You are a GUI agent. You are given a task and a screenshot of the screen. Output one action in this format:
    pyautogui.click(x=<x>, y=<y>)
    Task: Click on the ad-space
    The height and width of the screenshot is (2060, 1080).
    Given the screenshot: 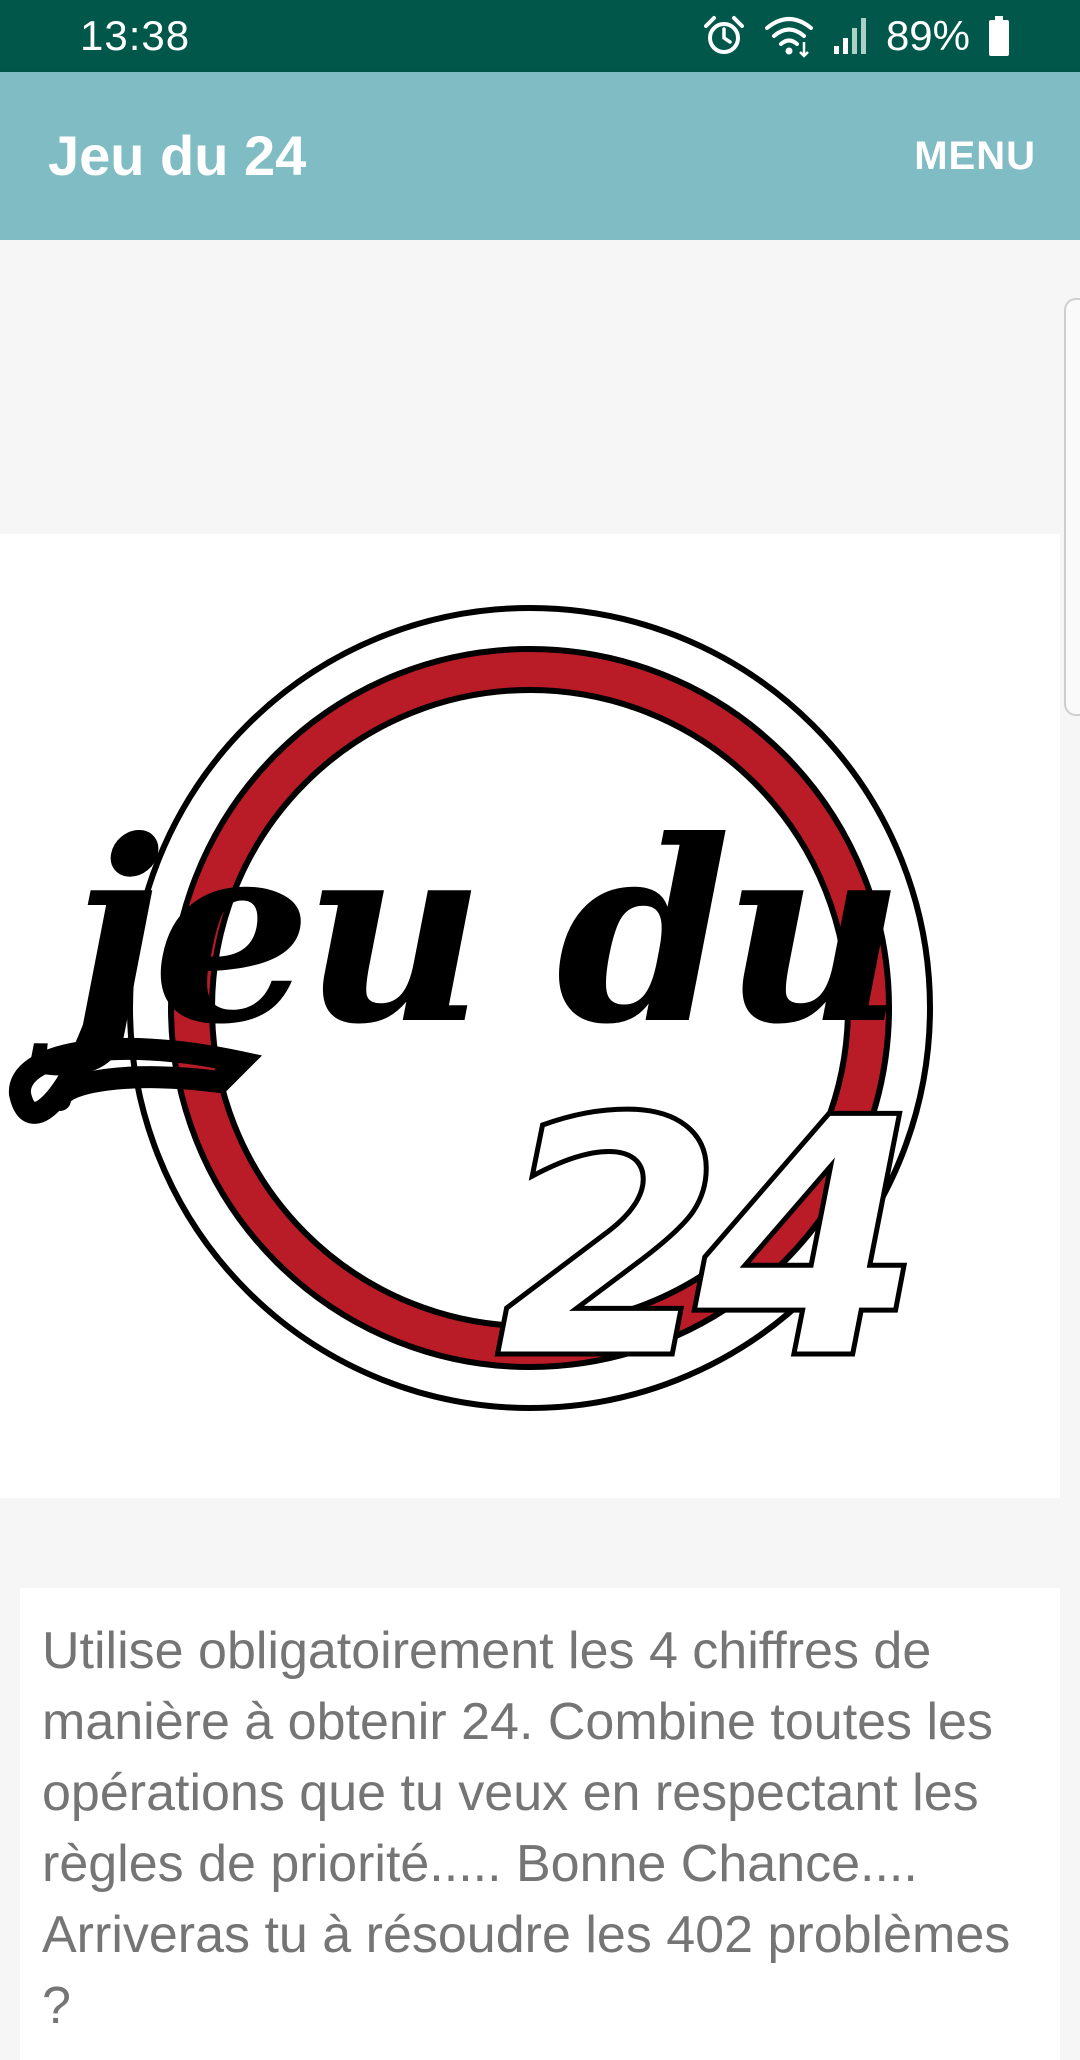 What is the action you would take?
    pyautogui.click(x=540, y=387)
    